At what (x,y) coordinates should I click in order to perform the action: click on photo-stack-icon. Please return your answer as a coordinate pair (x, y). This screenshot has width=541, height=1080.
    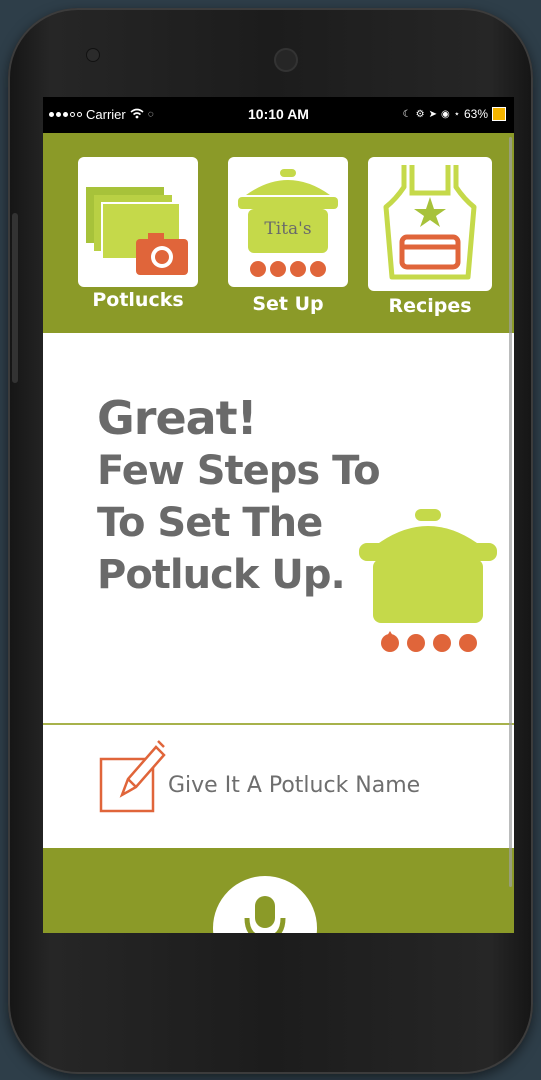
    Looking at the image, I should click on (137, 231).